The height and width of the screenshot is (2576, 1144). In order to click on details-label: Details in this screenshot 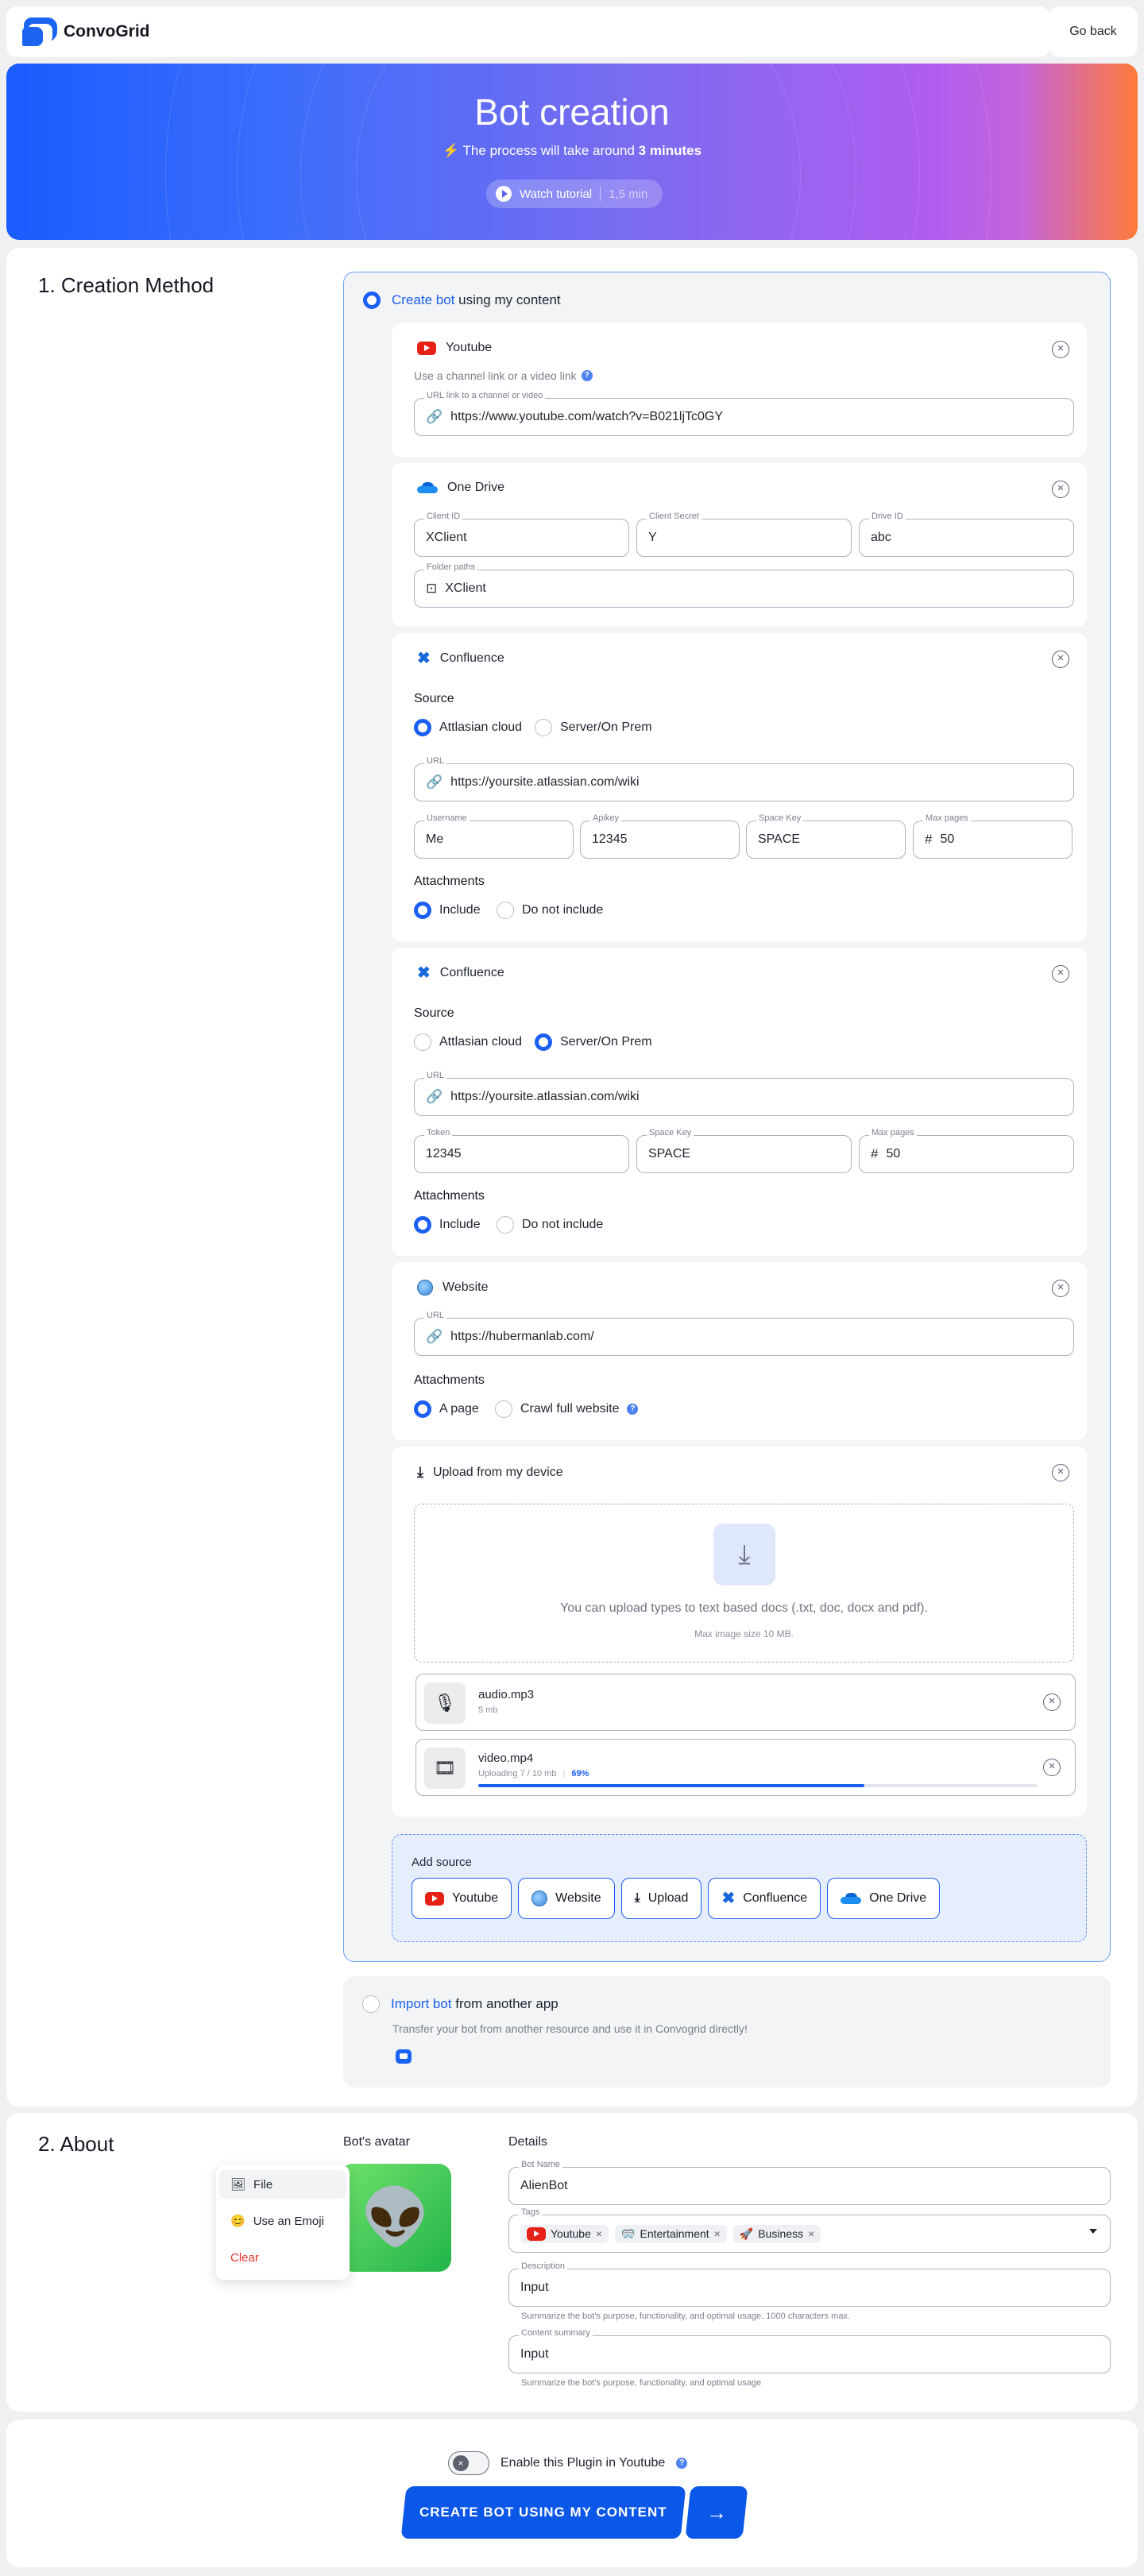, I will do `click(527, 2142)`.